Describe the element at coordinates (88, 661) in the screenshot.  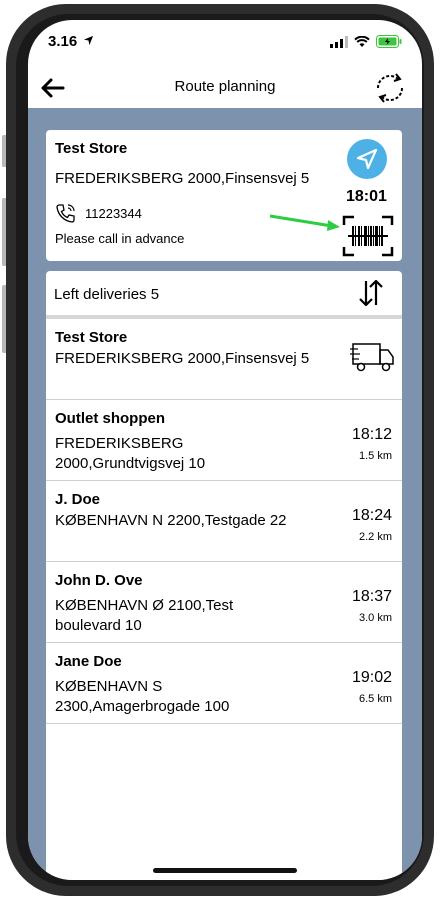
I see `stop-name: Jane Doe` at that location.